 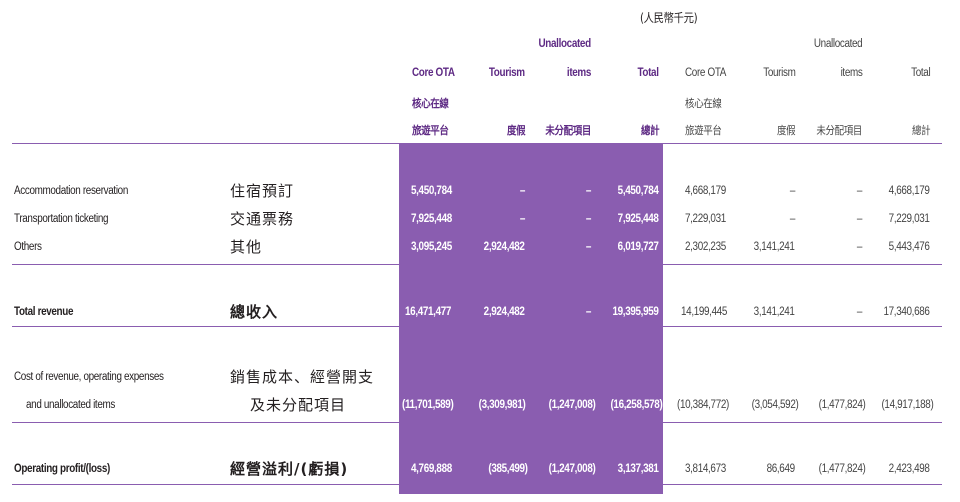 I want to click on header-tourism-zh-1: 度假, so click(x=516, y=130).